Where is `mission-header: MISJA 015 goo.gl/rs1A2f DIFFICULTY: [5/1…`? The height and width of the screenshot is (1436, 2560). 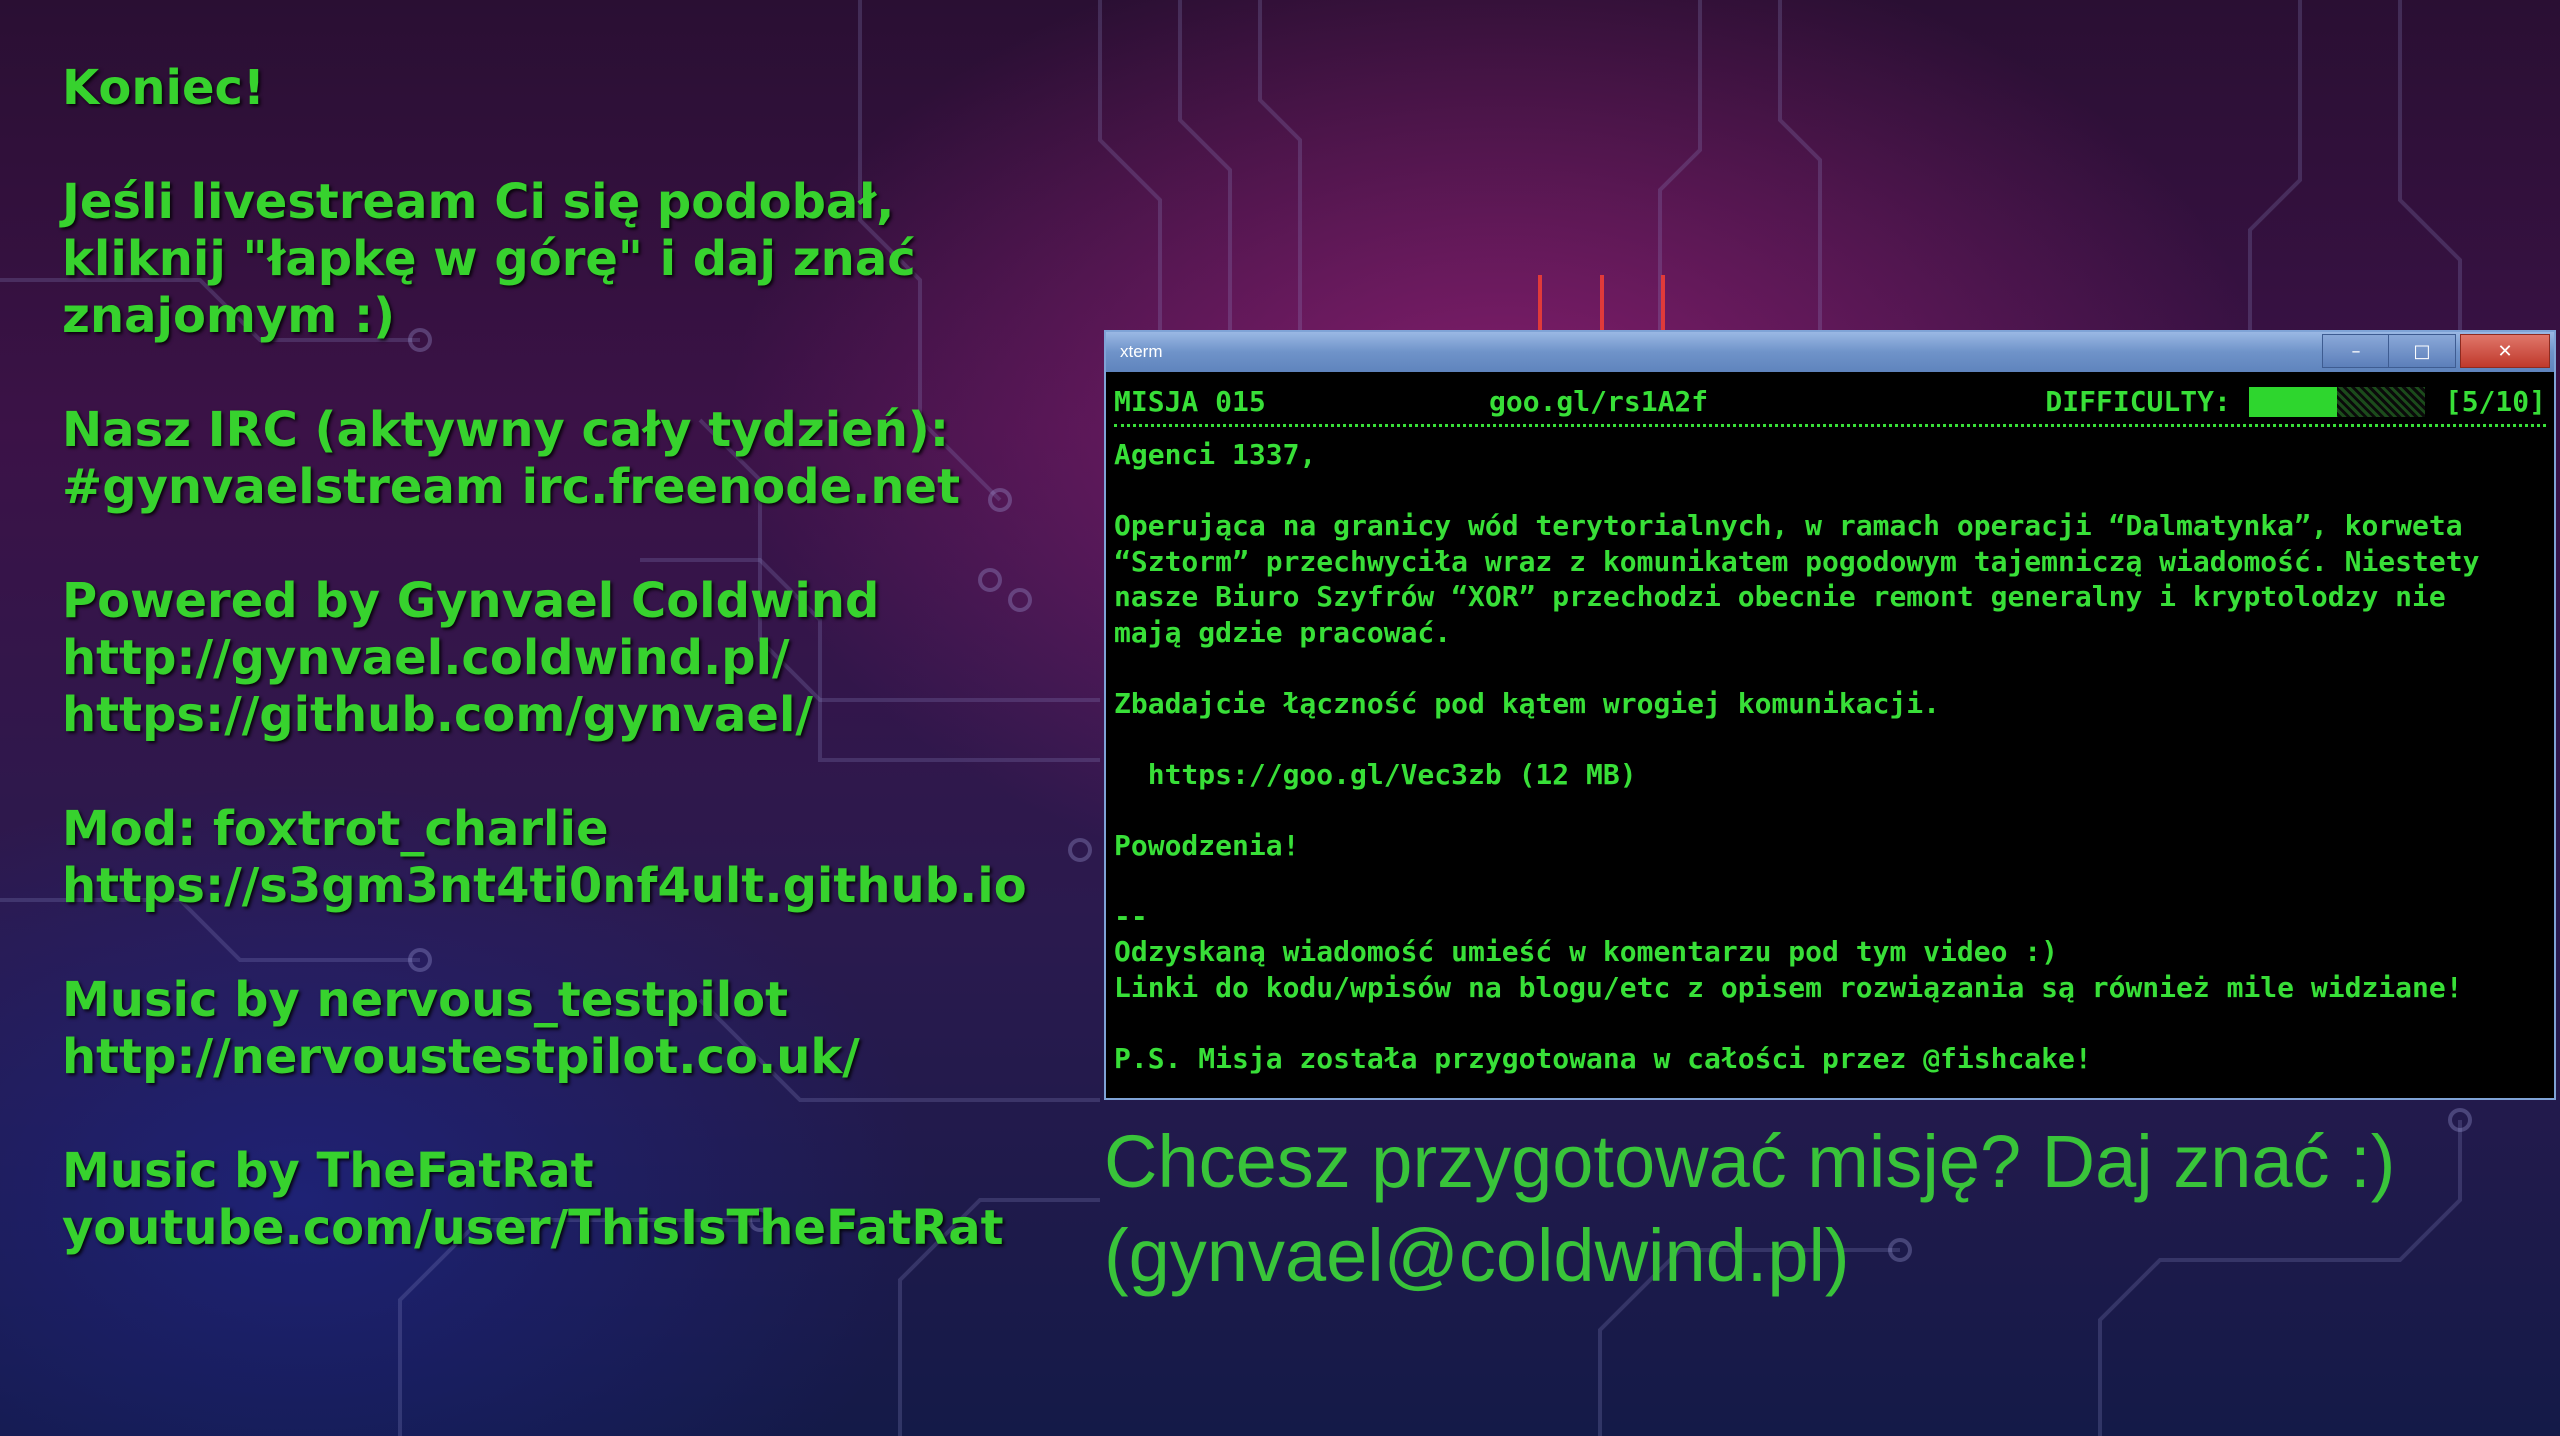 mission-header: MISJA 015 goo.gl/rs1A2f DIFFICULTY: [5/1… is located at coordinates (1830, 402).